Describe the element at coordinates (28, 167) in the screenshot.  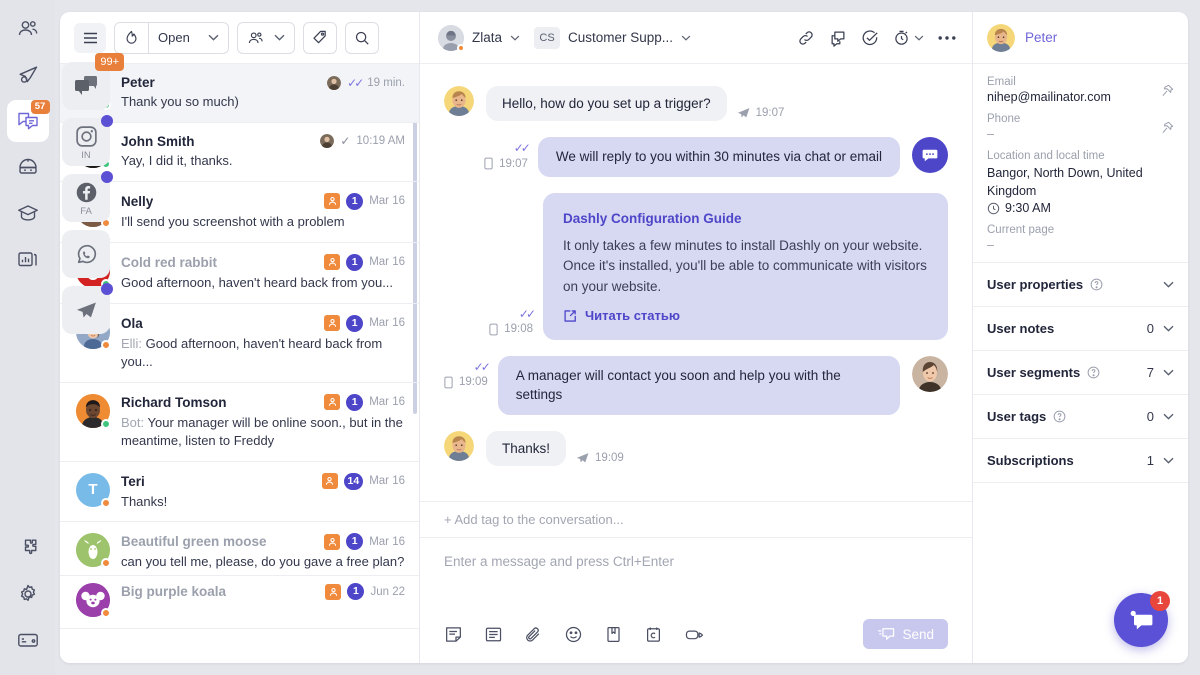
I see `nav-item-bot` at that location.